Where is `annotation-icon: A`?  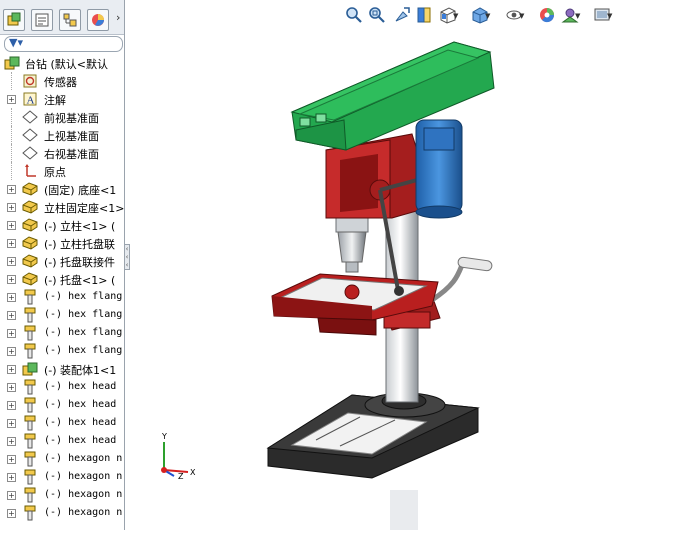
annotation-icon: A is located at coordinates (30, 99).